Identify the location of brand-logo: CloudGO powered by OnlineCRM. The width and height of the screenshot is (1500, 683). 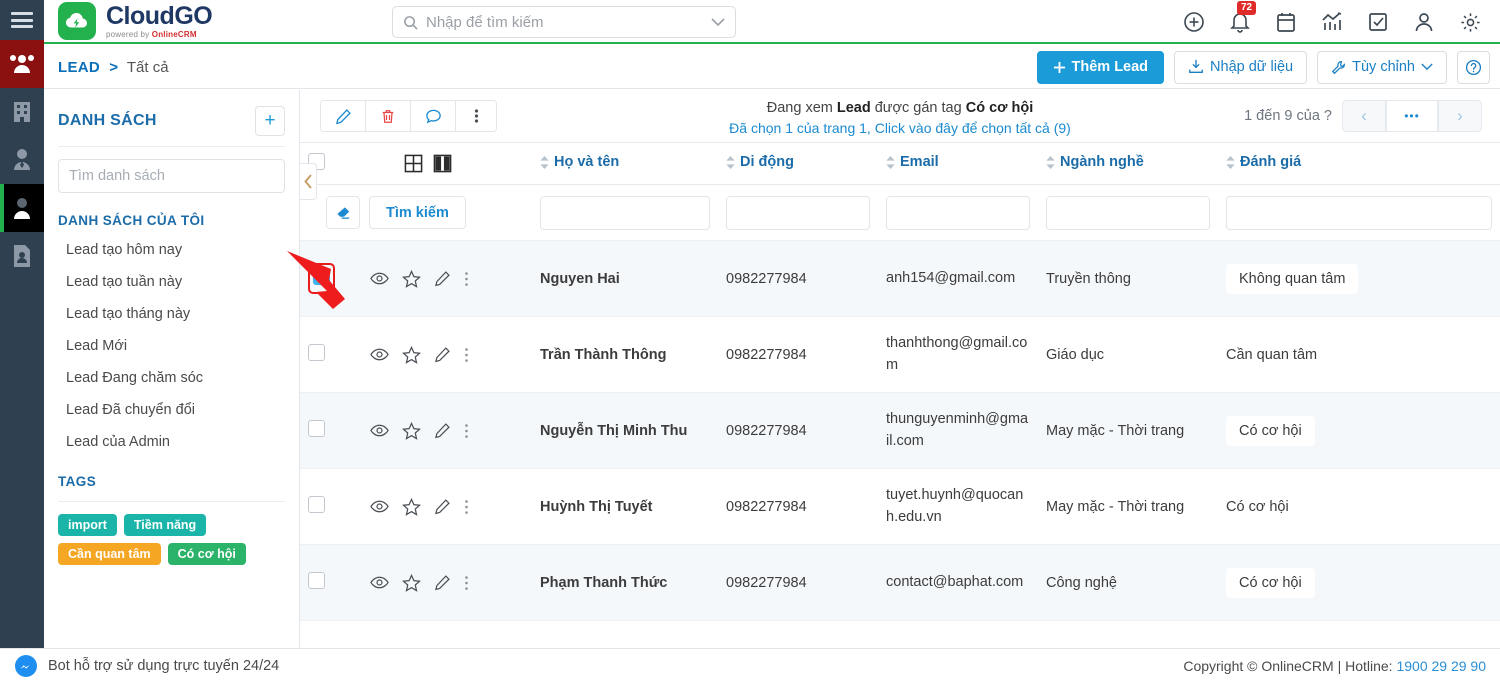
(135, 21).